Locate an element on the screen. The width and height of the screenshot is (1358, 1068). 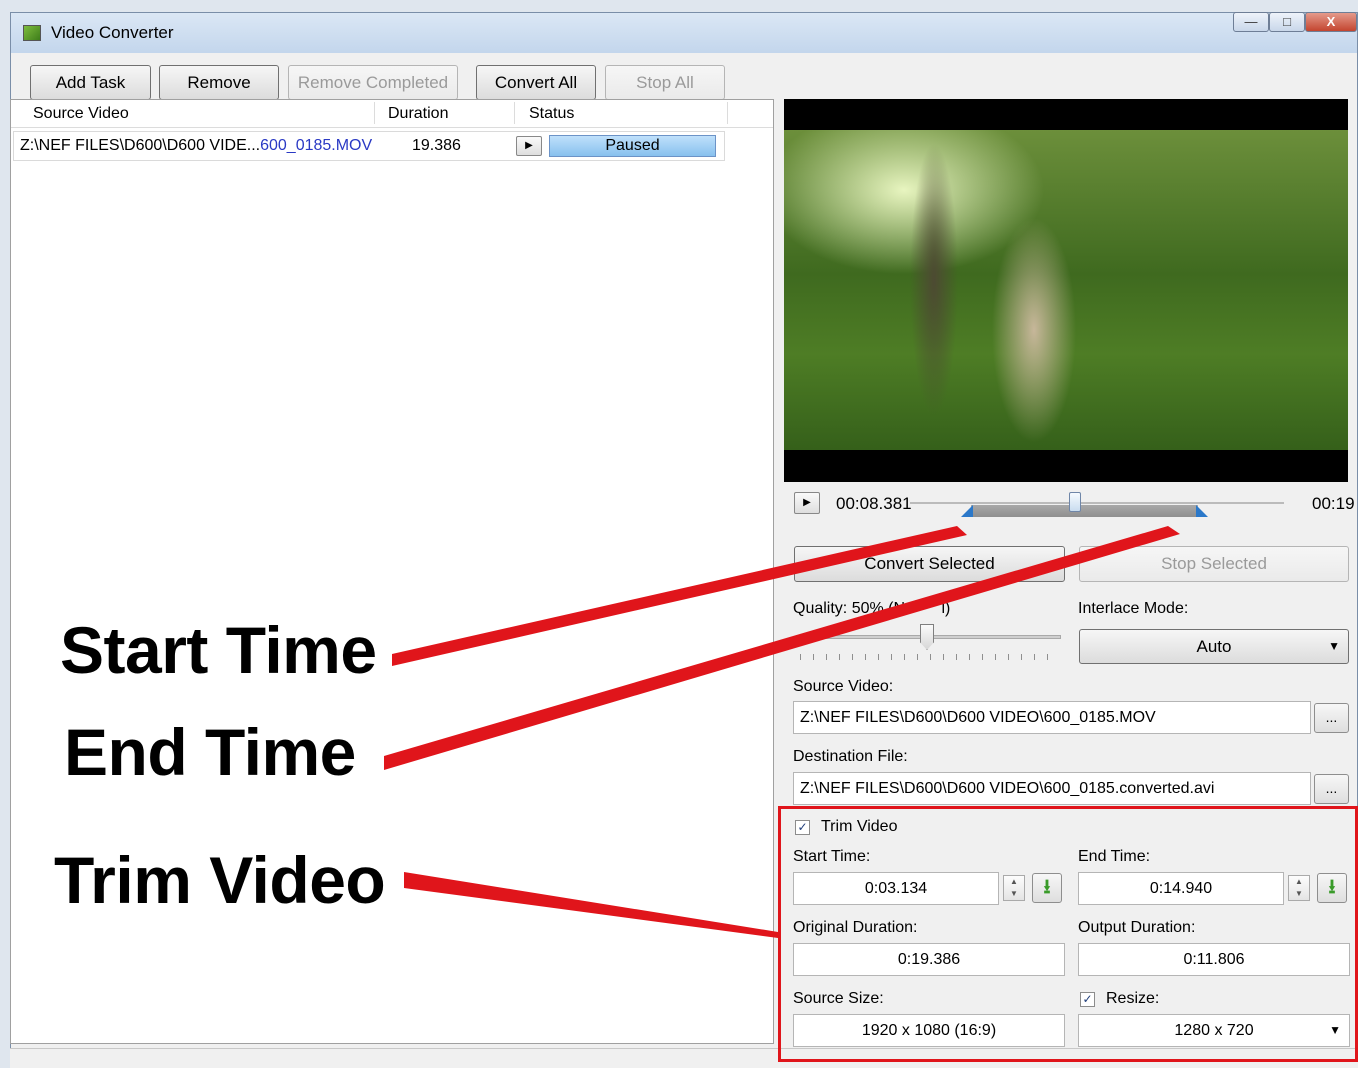
annotation-trim-video: Trim Video is located at coordinates (220, 880).